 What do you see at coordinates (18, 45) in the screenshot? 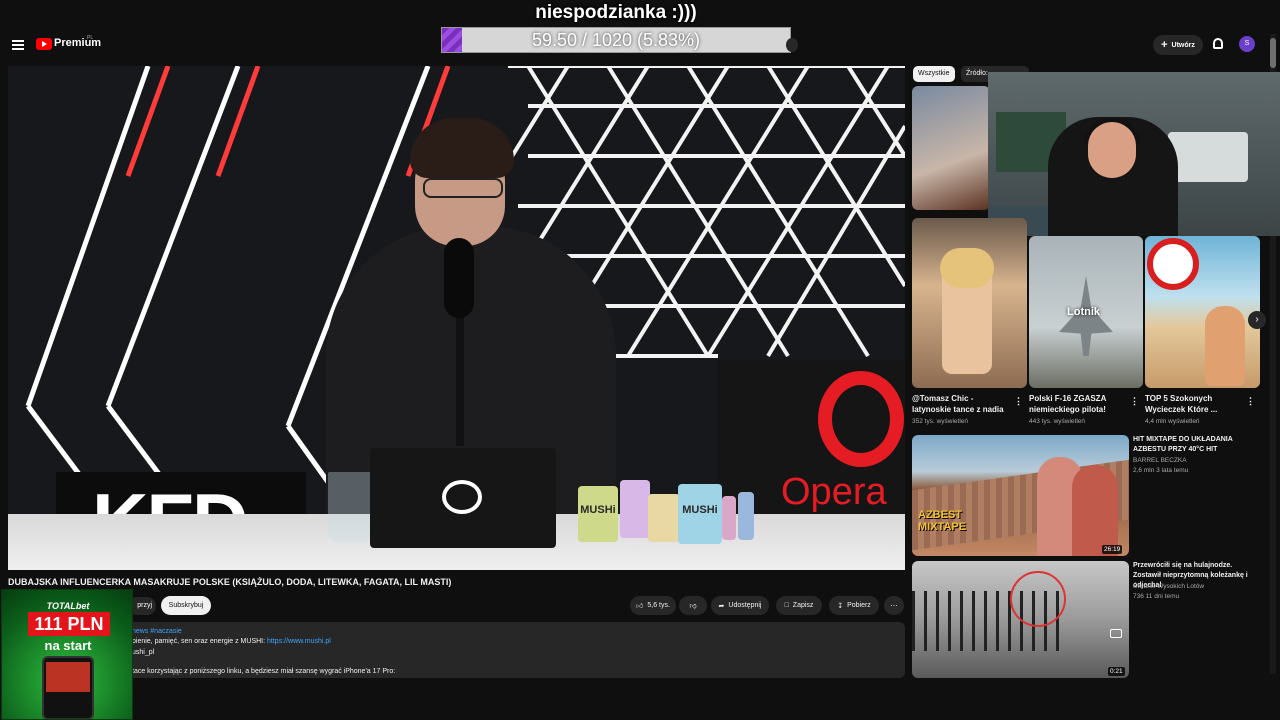
I see `hamburger-menu-icon` at bounding box center [18, 45].